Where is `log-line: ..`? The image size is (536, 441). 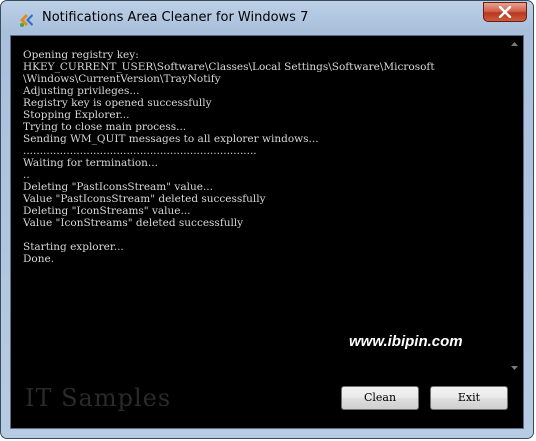
log-line: .. is located at coordinates (26, 175).